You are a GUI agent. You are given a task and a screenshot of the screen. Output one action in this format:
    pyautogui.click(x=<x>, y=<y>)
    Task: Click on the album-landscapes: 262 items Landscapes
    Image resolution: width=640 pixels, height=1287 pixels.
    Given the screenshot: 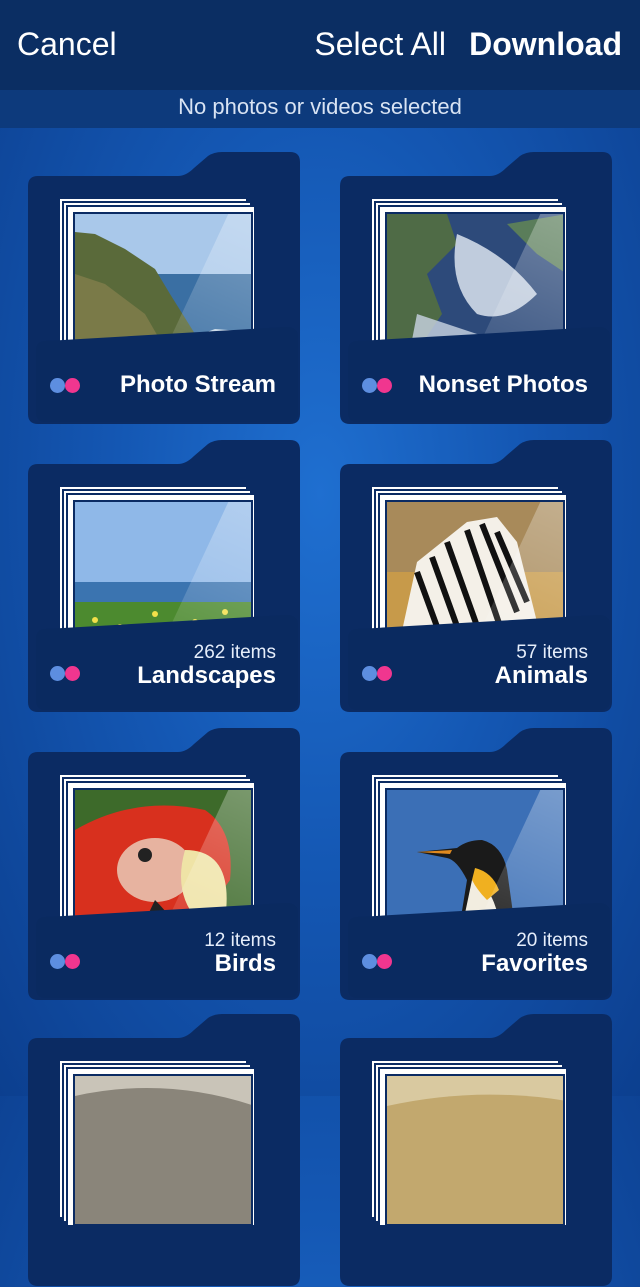 What is the action you would take?
    pyautogui.click(x=165, y=576)
    